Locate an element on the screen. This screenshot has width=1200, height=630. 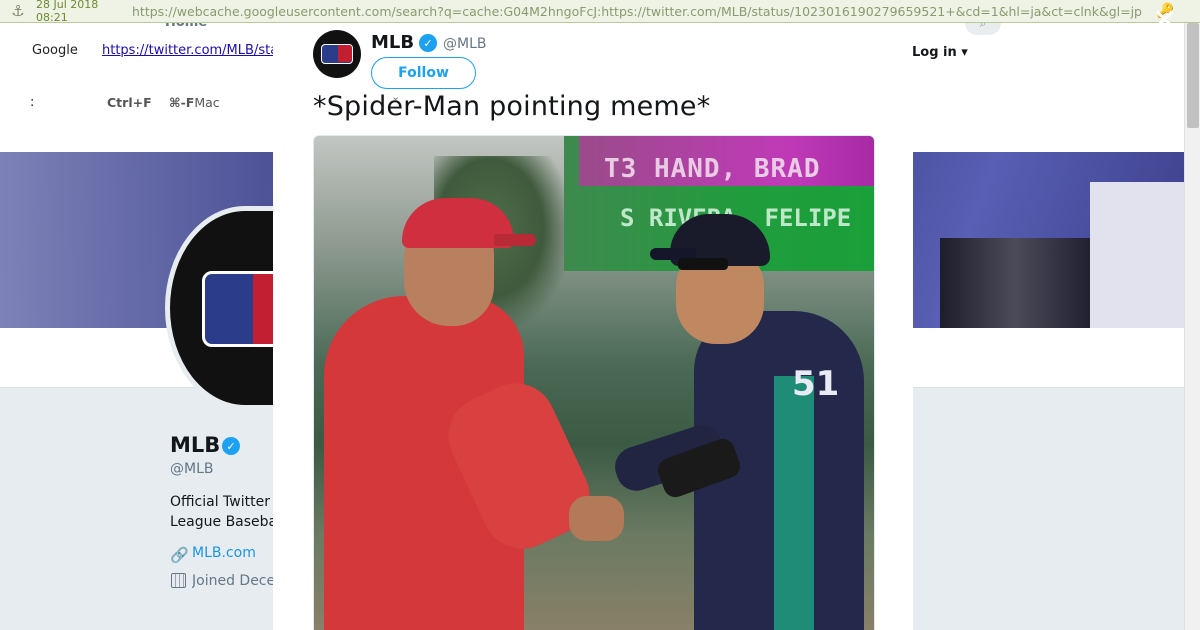
cache-google-label: Google is located at coordinates (55, 50).